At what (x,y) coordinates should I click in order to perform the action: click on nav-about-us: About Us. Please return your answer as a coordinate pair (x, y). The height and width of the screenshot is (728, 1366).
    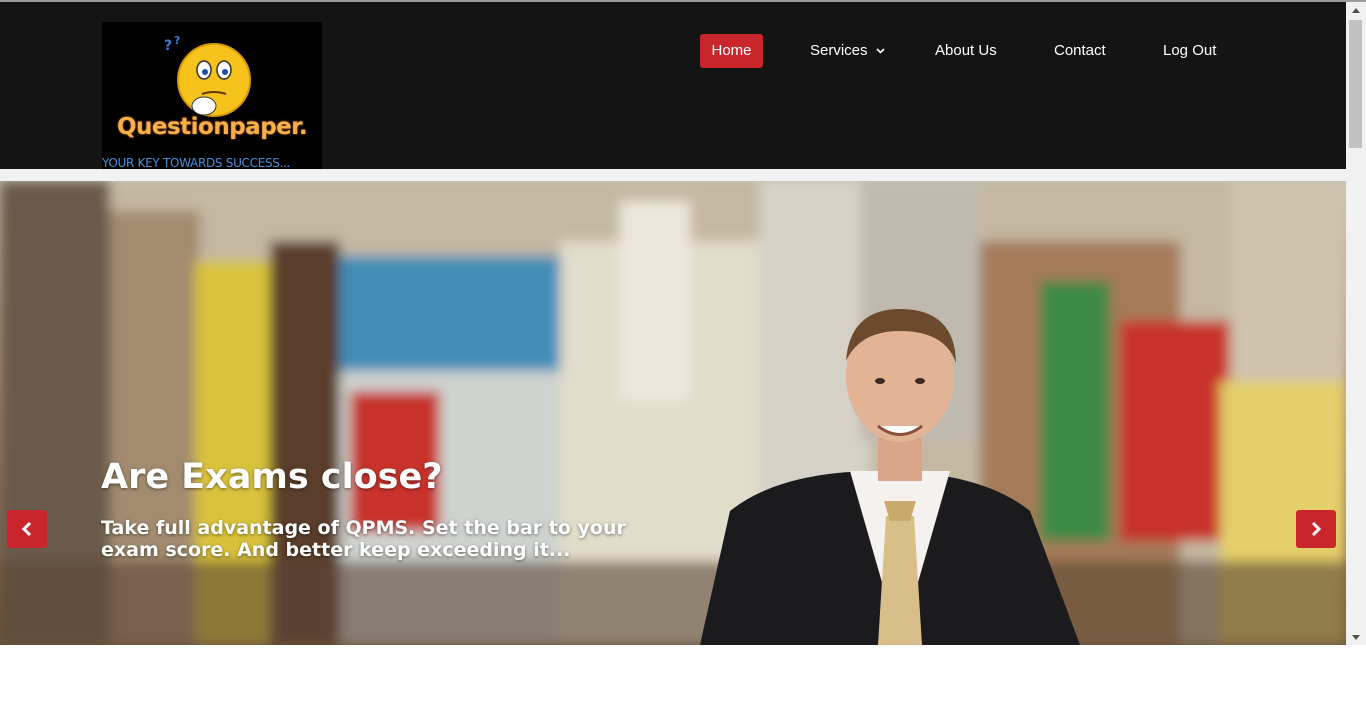
    Looking at the image, I should click on (966, 51).